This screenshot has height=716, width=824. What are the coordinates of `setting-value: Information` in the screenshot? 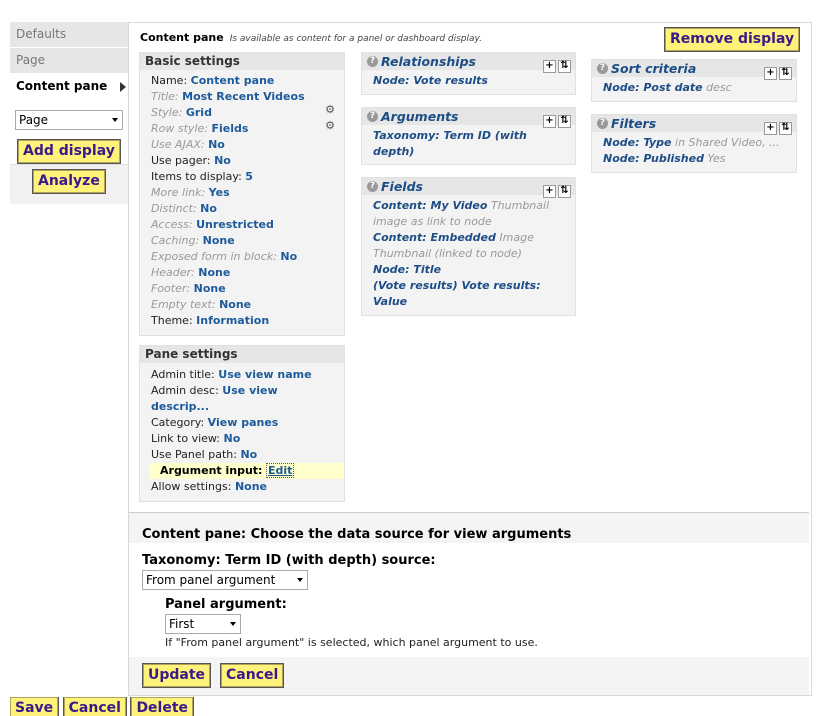 It's located at (232, 320).